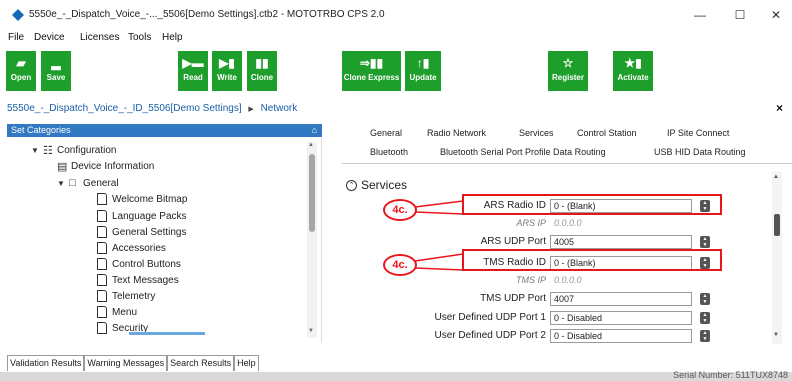  Describe the element at coordinates (201, 363) in the screenshot. I see `tab-search-results: Search Results` at that location.